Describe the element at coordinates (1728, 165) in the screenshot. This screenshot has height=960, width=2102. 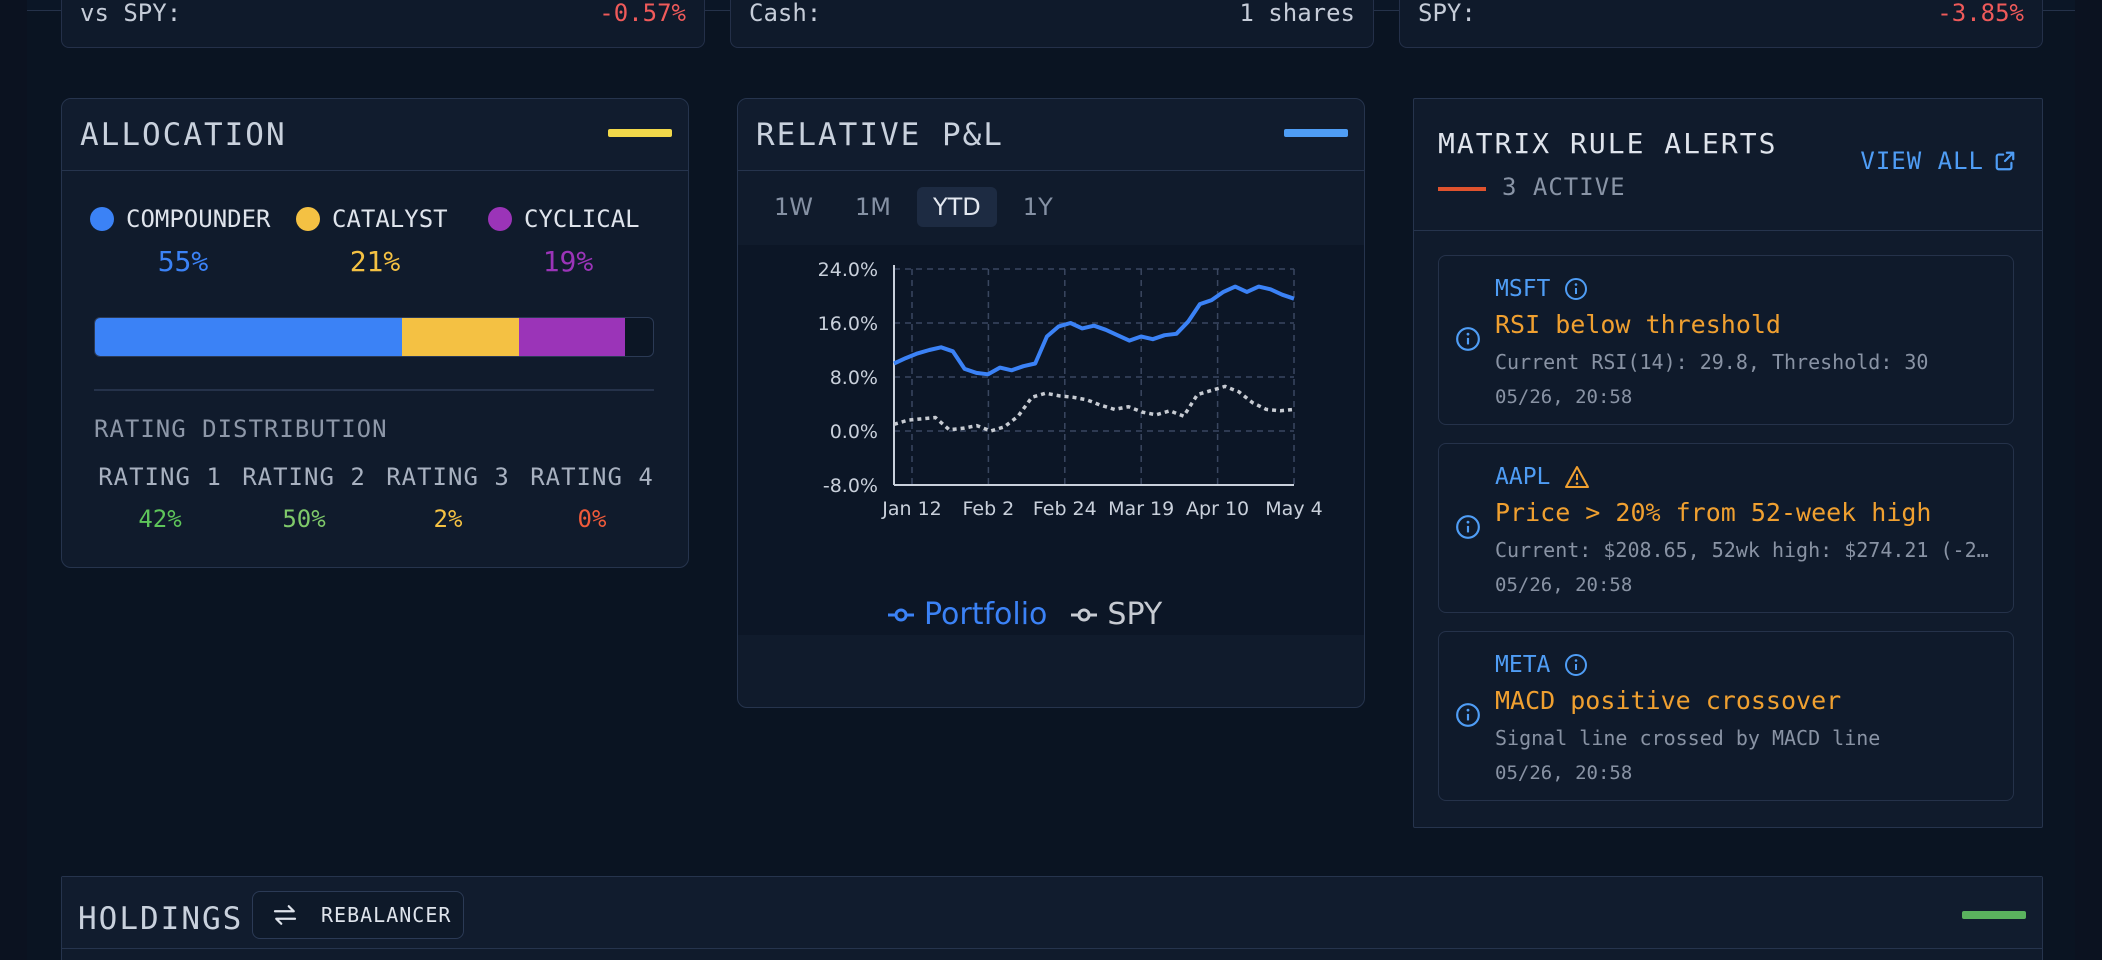
I see `alerts-header: MATRIX RULE ALERTS 3 ACTIVE VIEW ALL` at that location.